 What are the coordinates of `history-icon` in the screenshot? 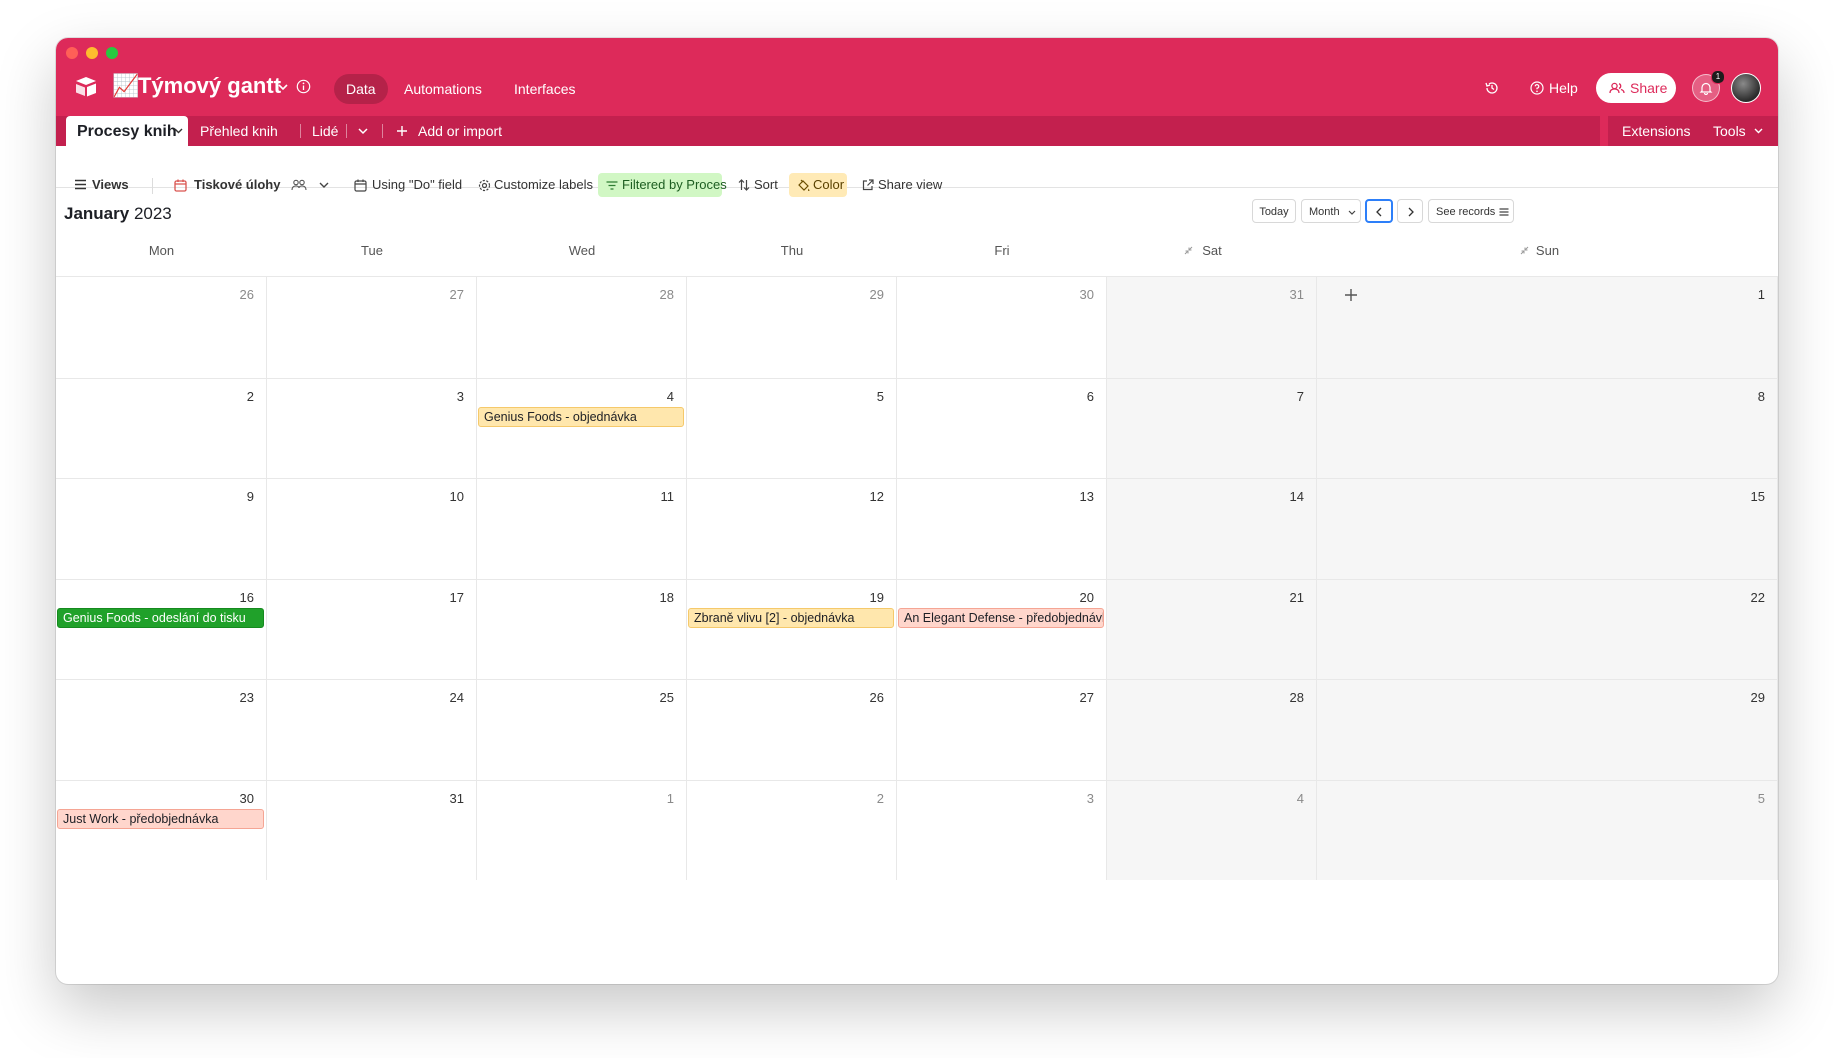 It's located at (1492, 88).